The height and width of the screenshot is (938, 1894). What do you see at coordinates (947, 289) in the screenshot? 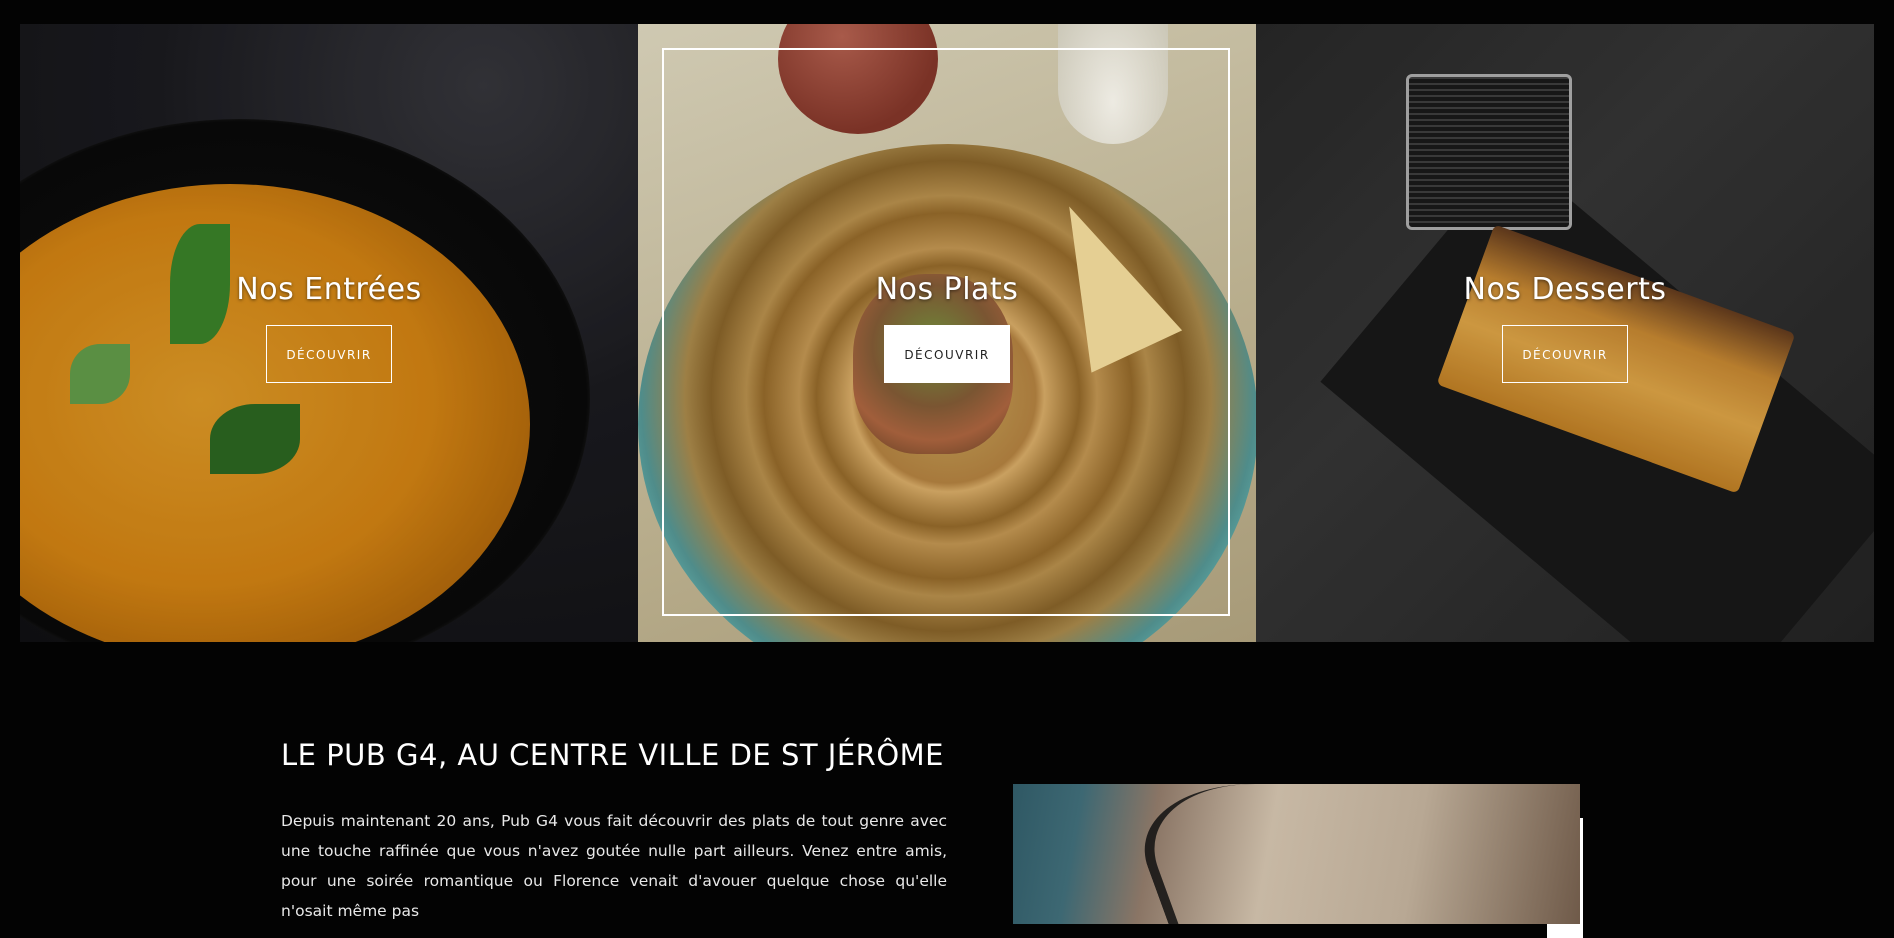
I see `category-title: Nos Plats` at bounding box center [947, 289].